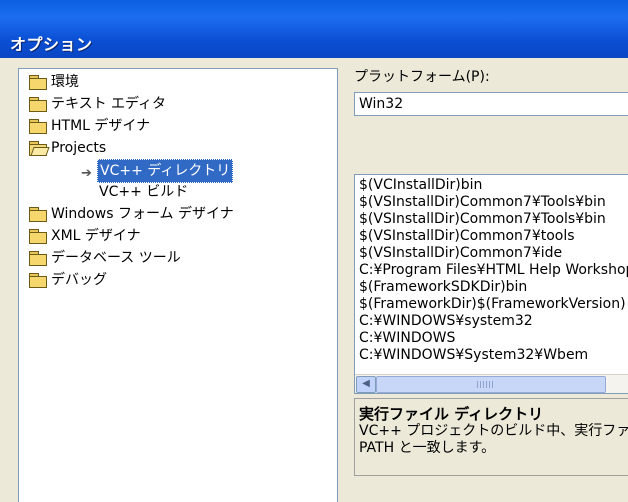  Describe the element at coordinates (420, 185) in the screenshot. I see `list-item: $(VCInstallDir)bin` at that location.